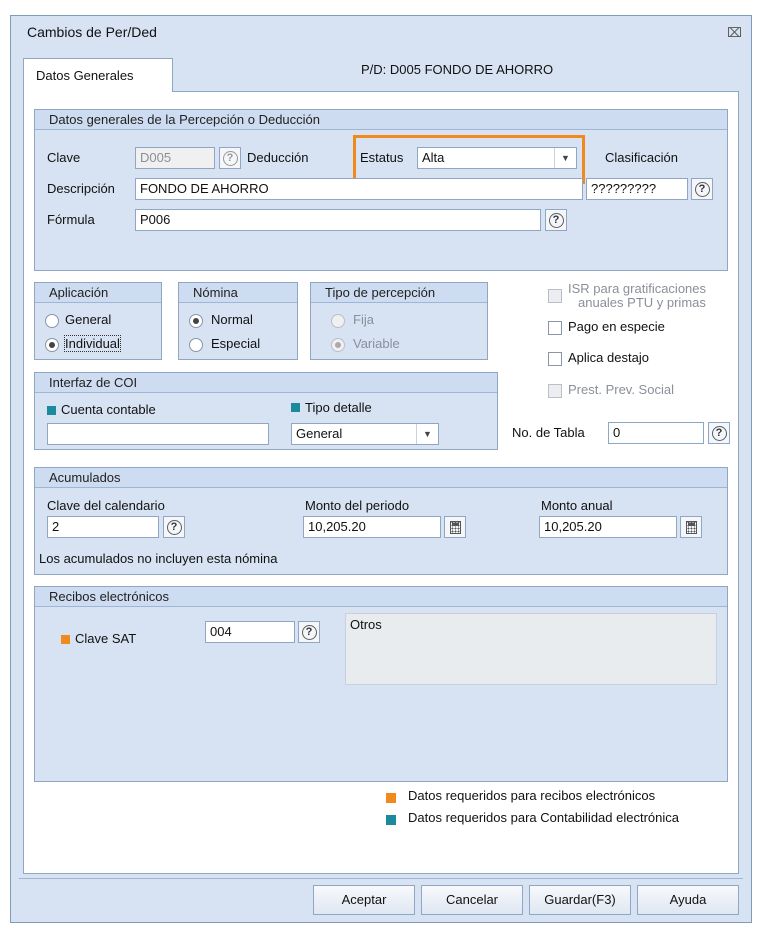 This screenshot has height=930, width=763. What do you see at coordinates (469, 159) in the screenshot?
I see `estatus-highlight` at bounding box center [469, 159].